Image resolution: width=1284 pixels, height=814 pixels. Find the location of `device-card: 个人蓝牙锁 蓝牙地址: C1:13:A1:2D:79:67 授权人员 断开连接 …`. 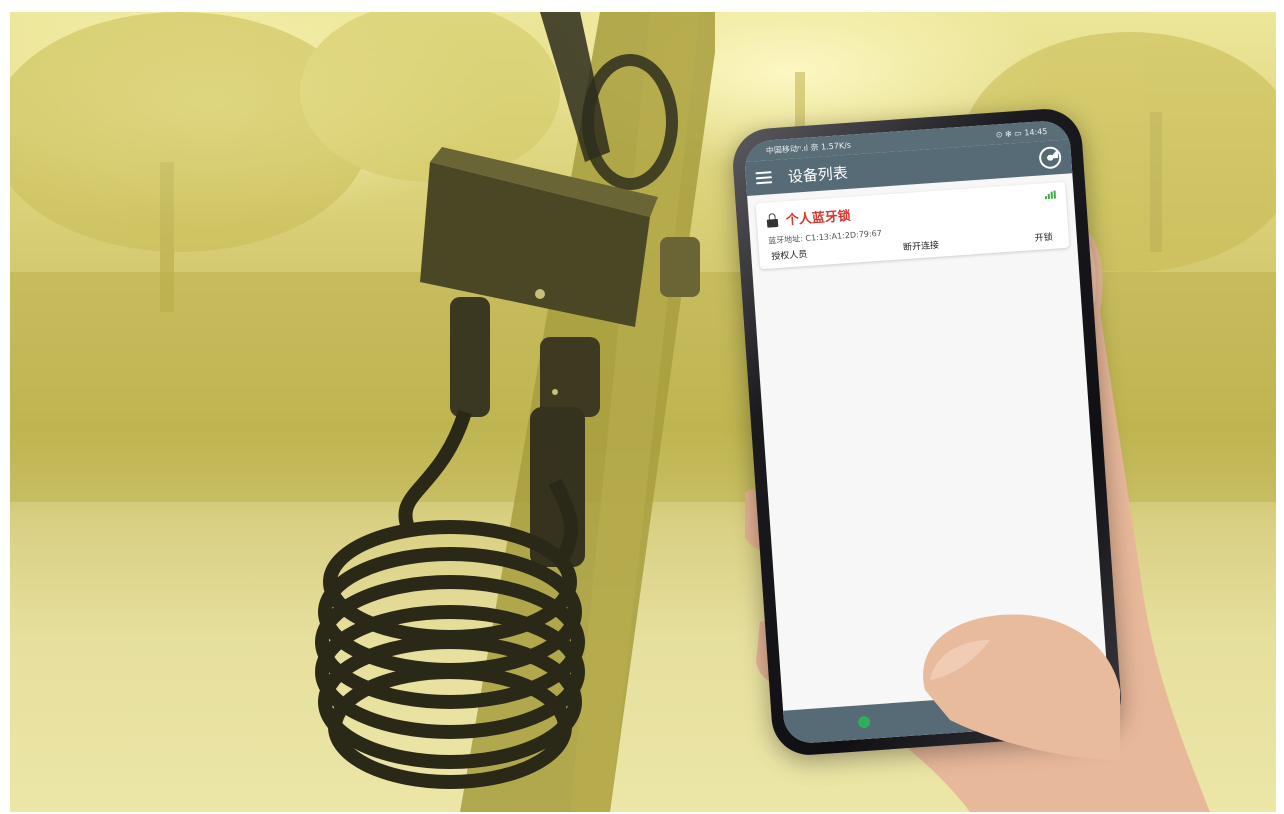

device-card: 个人蓝牙锁 蓝牙地址: C1:13:A1:2D:79:67 授权人员 断开连接 … is located at coordinates (912, 225).